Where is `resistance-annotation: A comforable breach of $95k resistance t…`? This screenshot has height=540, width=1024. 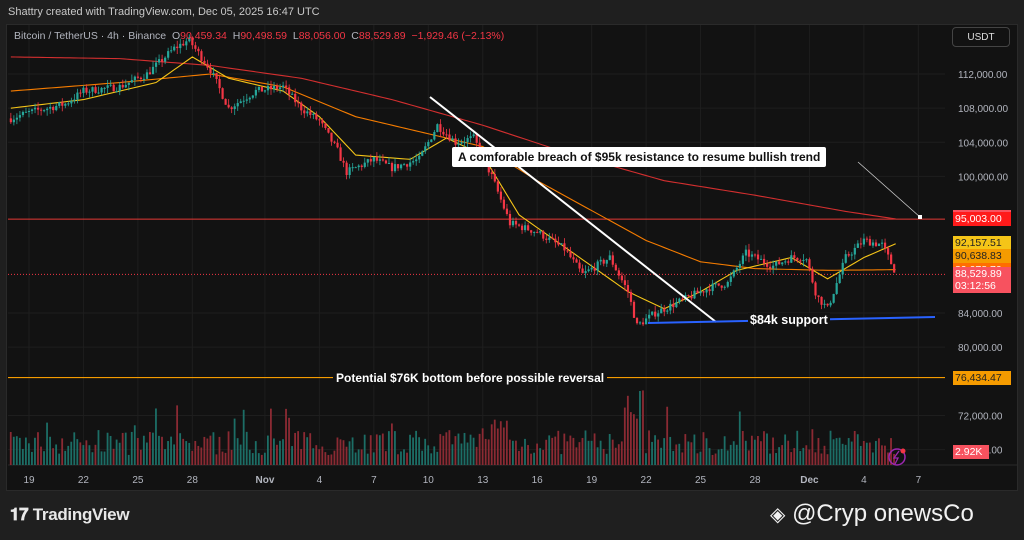
resistance-annotation: A comforable breach of $95k resistance t… is located at coordinates (639, 157).